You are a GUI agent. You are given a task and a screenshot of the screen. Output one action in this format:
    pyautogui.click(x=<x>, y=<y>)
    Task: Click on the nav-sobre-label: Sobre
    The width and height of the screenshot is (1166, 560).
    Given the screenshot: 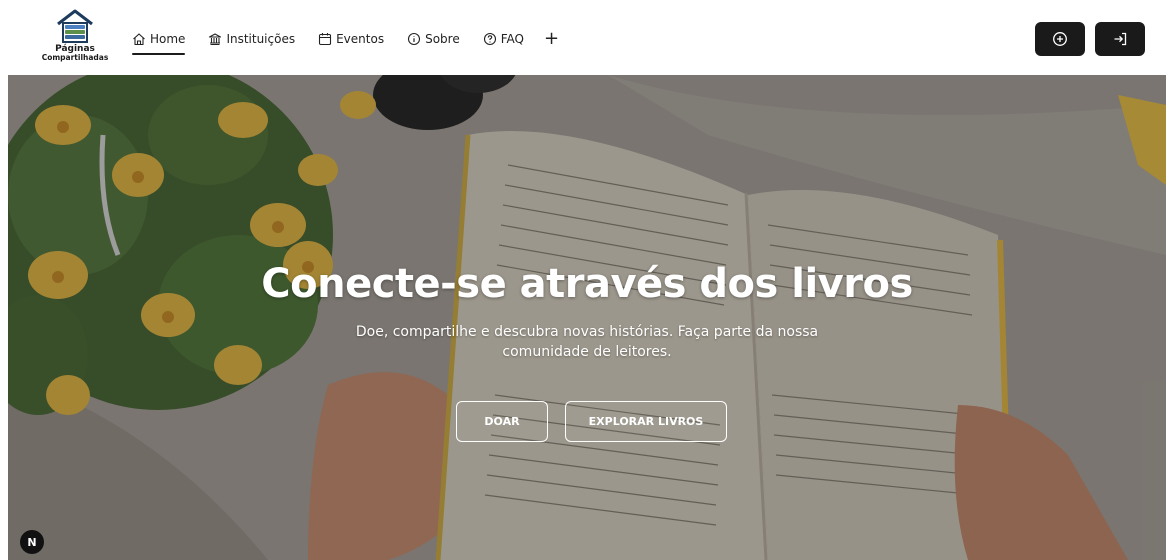 What is the action you would take?
    pyautogui.click(x=442, y=39)
    